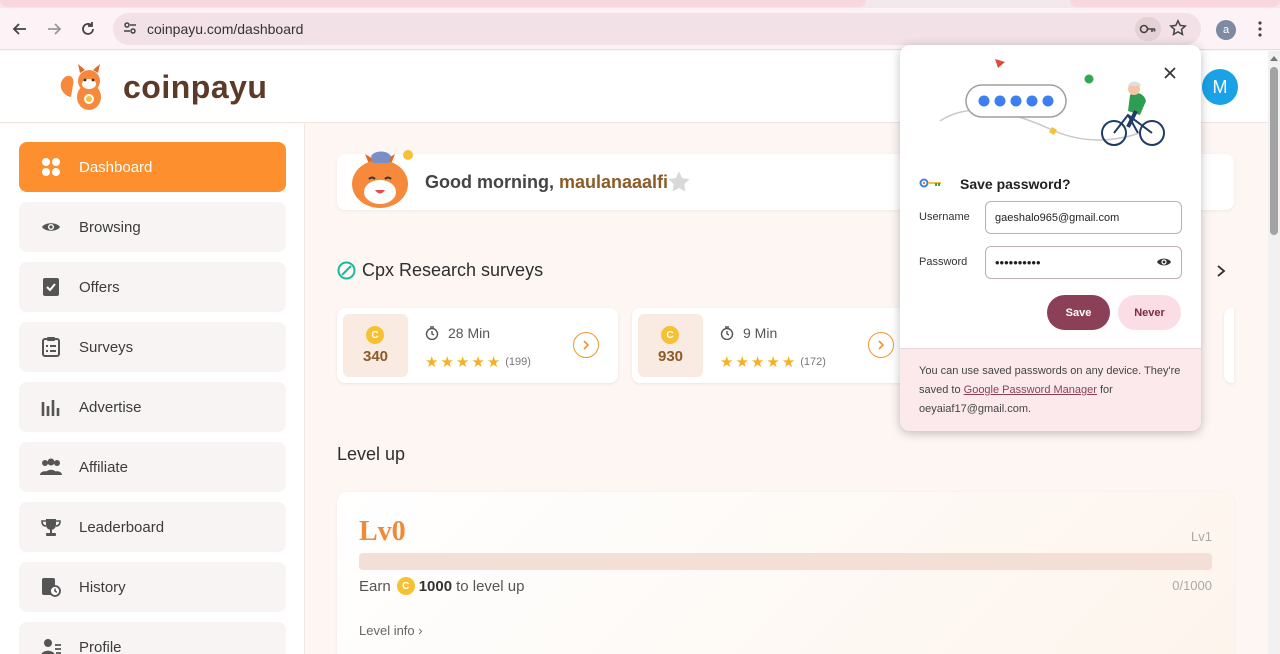  Describe the element at coordinates (391, 630) in the screenshot. I see `level-info-link: Level info ›` at that location.